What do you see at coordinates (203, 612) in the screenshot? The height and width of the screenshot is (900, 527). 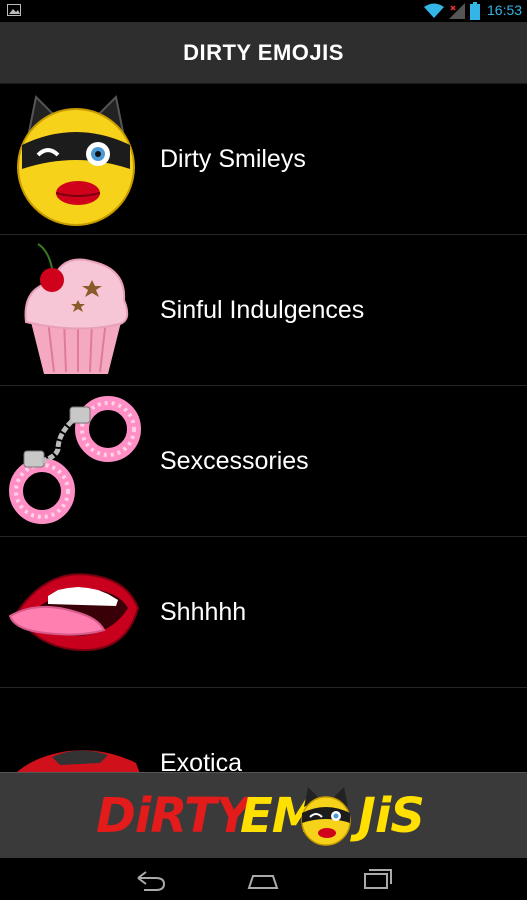 I see `list-item-label: Shhhhh` at bounding box center [203, 612].